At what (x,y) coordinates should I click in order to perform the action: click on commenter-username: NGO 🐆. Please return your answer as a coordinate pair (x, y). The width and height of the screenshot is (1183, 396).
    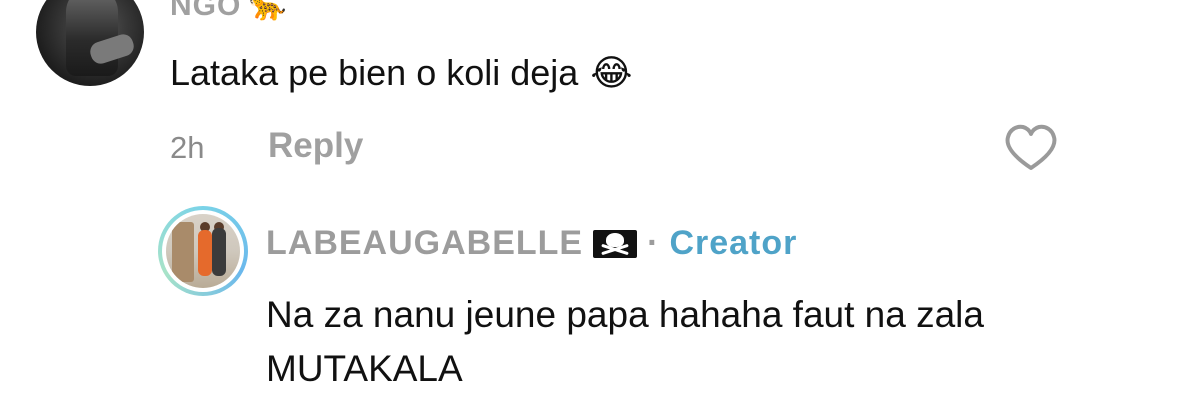
    Looking at the image, I should click on (229, 11).